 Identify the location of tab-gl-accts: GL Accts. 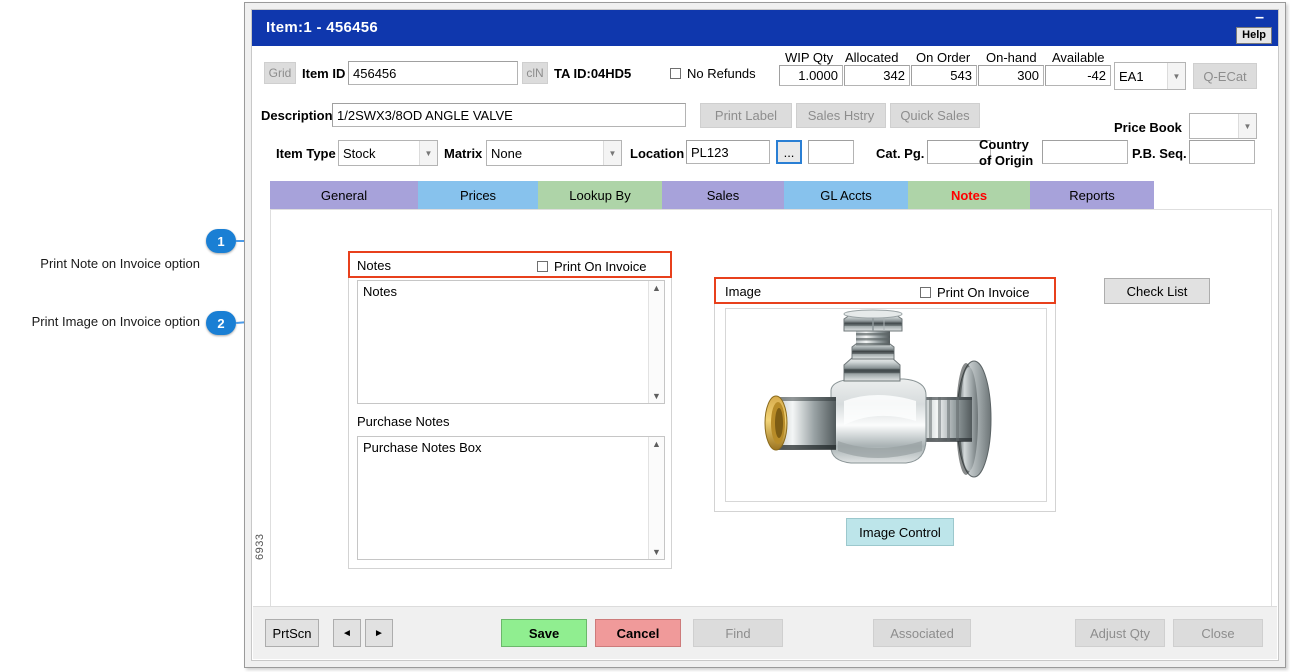
(846, 195).